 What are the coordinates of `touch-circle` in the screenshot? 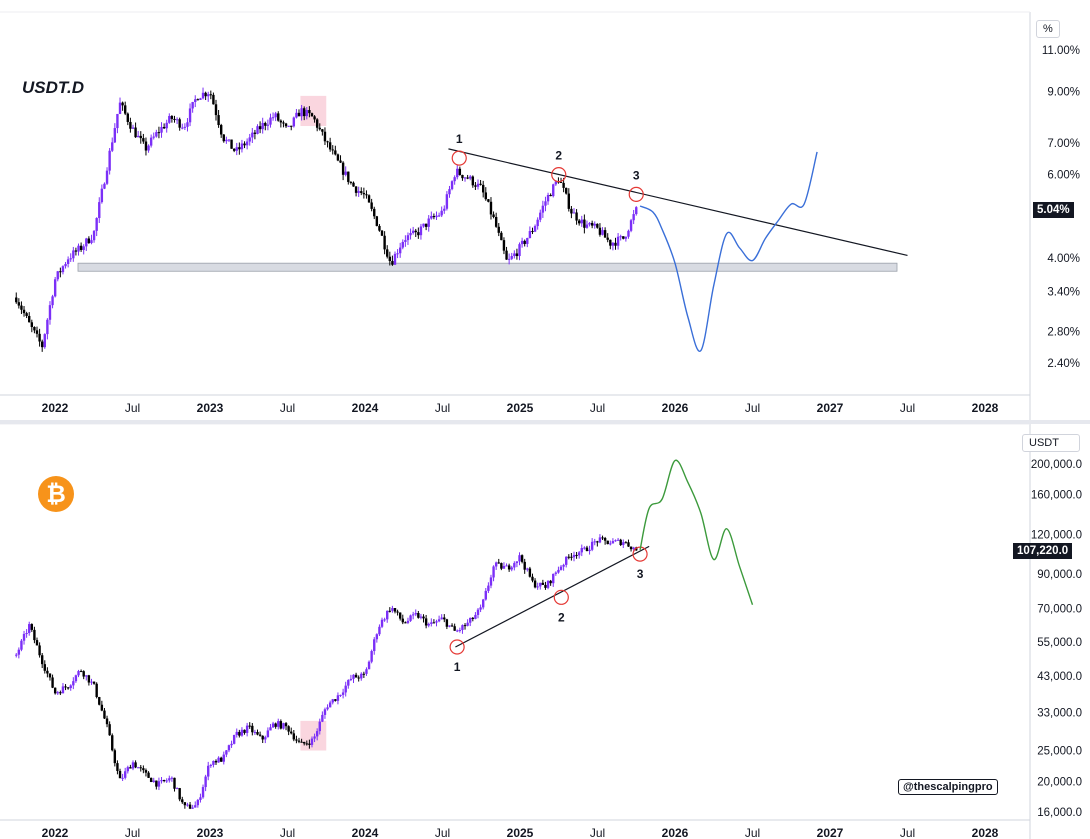 It's located at (457, 647).